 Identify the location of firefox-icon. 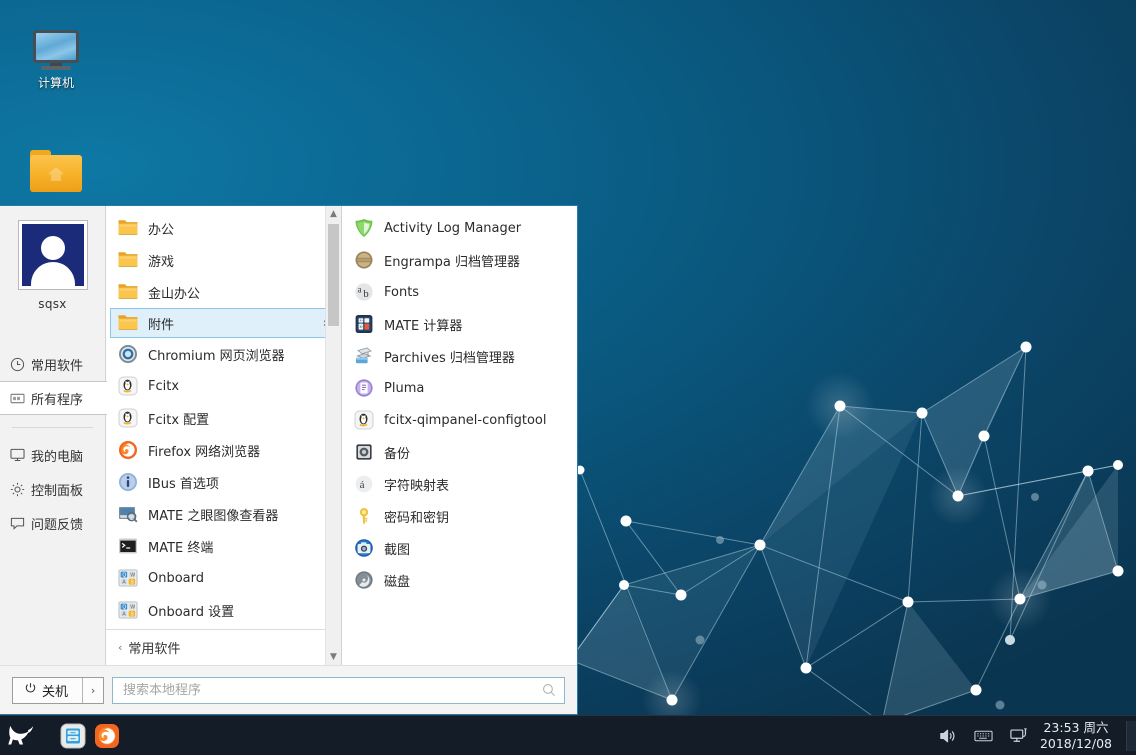
(107, 735).